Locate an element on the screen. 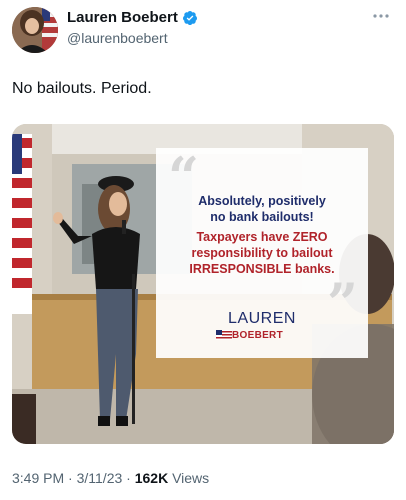 The height and width of the screenshot is (500, 406). quote-red-line-1: Taxpayers have ZERO is located at coordinates (262, 237).